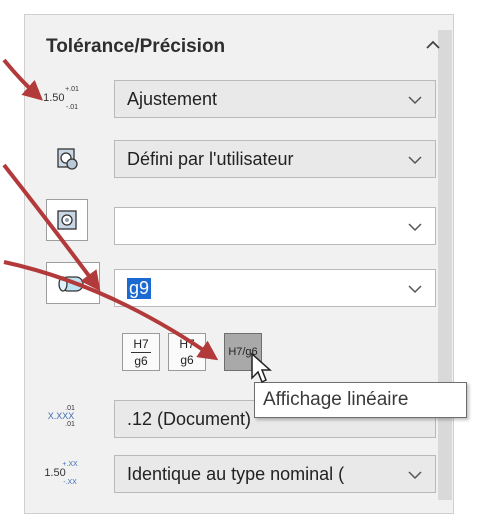 The height and width of the screenshot is (529, 477). What do you see at coordinates (22, 79) in the screenshot?
I see `arrow-to-tolerance-type` at bounding box center [22, 79].